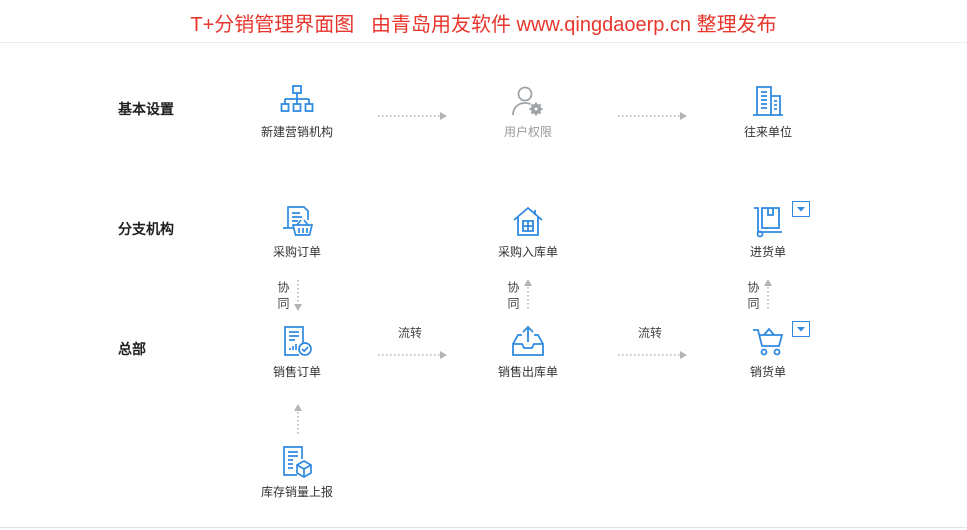 This screenshot has width=967, height=530. I want to click on user-gear-icon, so click(528, 101).